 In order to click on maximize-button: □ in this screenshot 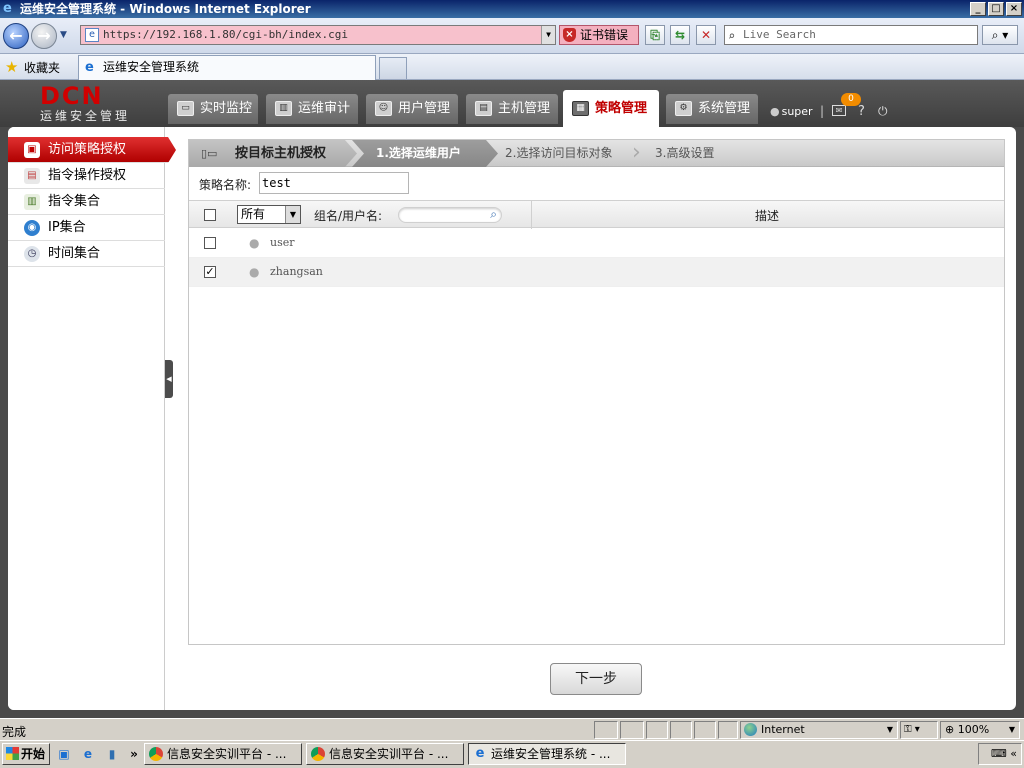, I will do `click(996, 9)`.